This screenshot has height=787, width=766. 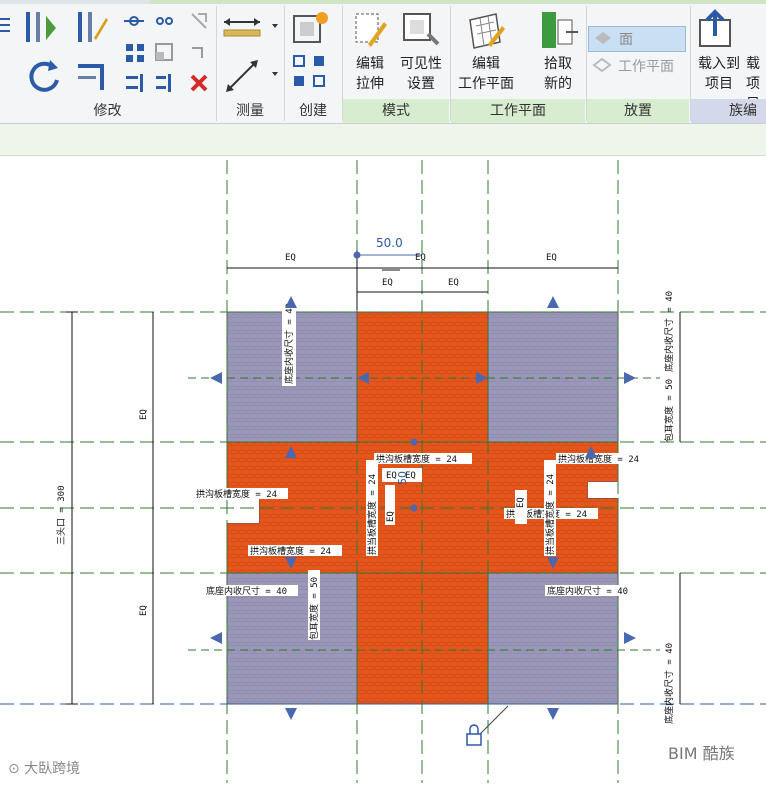 I want to click on context-tab-strip, so click(x=458, y=2).